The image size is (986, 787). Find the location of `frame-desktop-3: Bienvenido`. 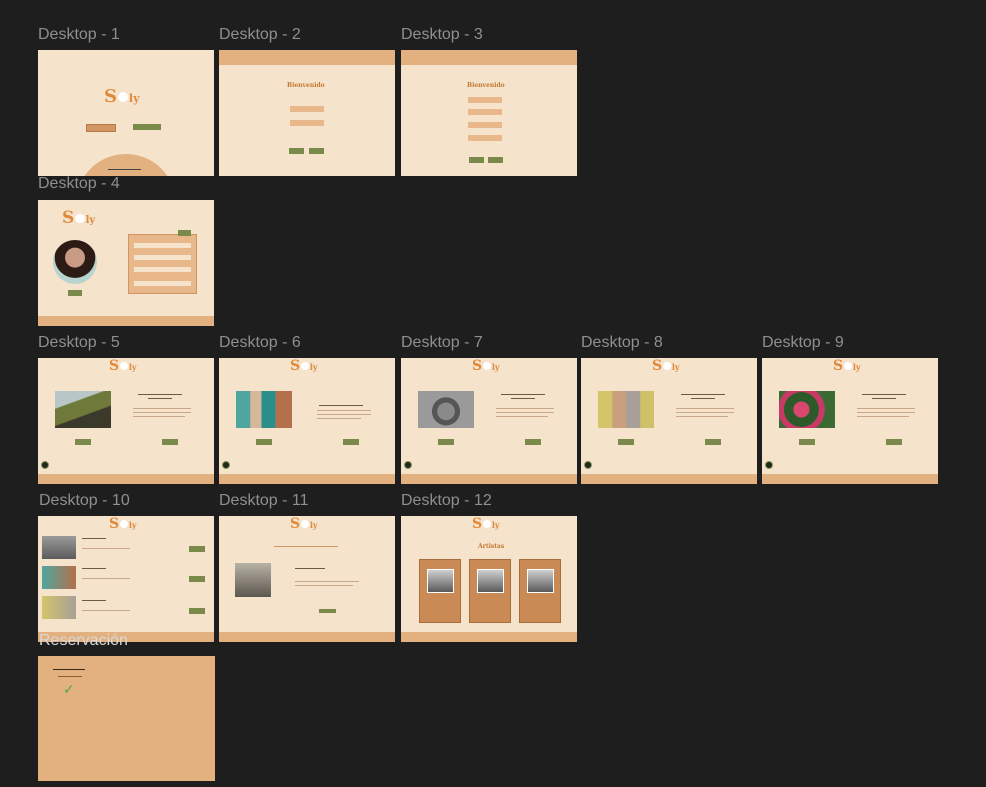

frame-desktop-3: Bienvenido is located at coordinates (489, 113).